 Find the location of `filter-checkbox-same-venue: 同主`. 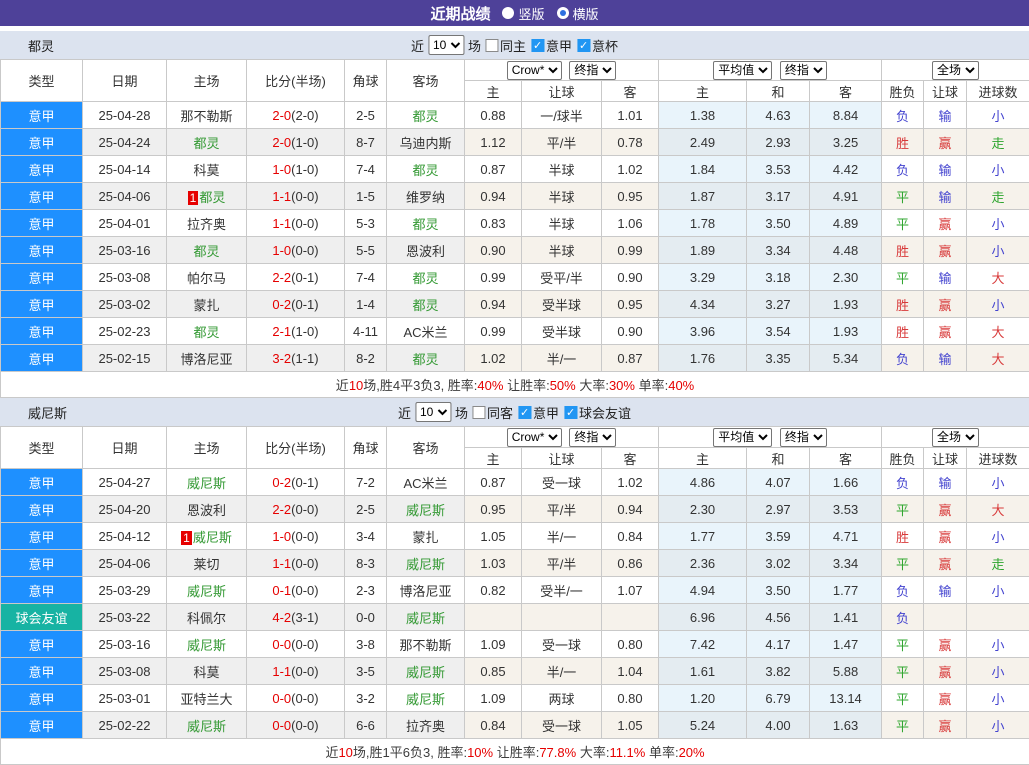

filter-checkbox-same-venue: 同主 is located at coordinates (505, 45).